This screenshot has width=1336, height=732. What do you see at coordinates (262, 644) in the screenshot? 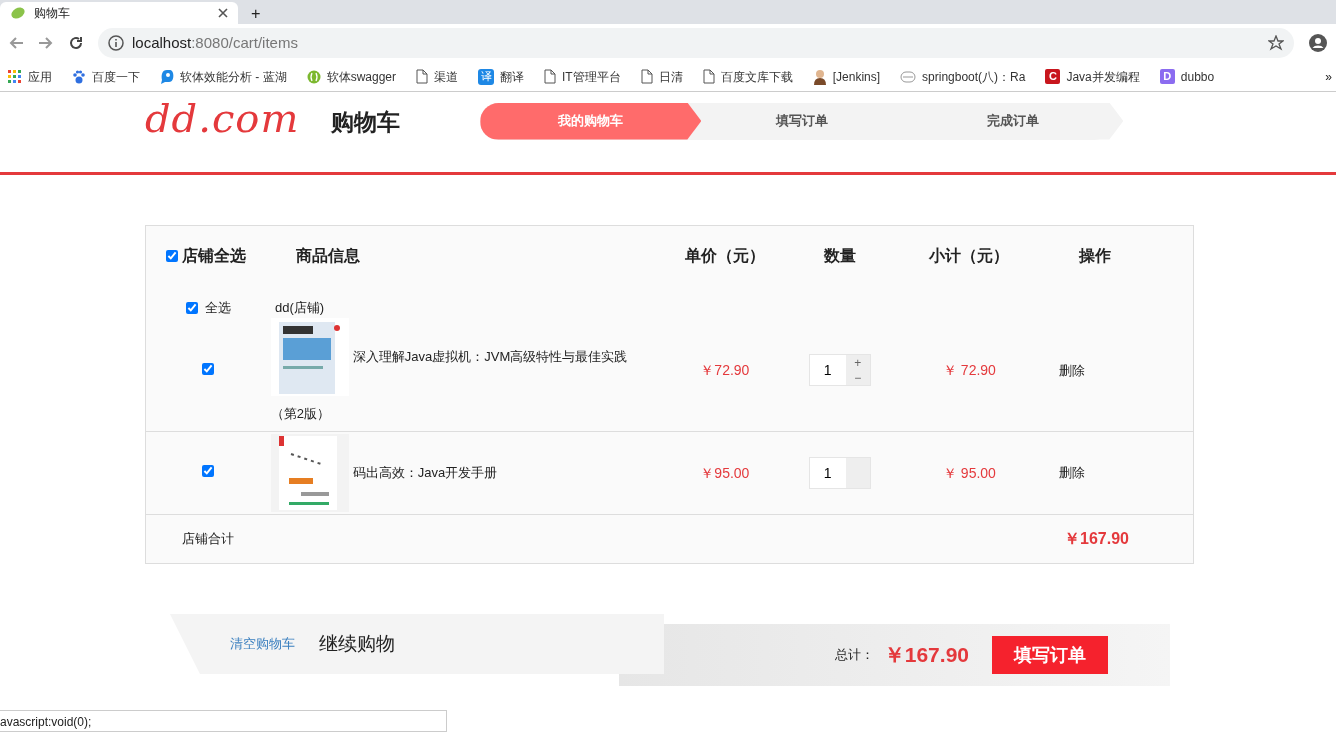
I see `clear-cart-link: 清空购物车` at bounding box center [262, 644].